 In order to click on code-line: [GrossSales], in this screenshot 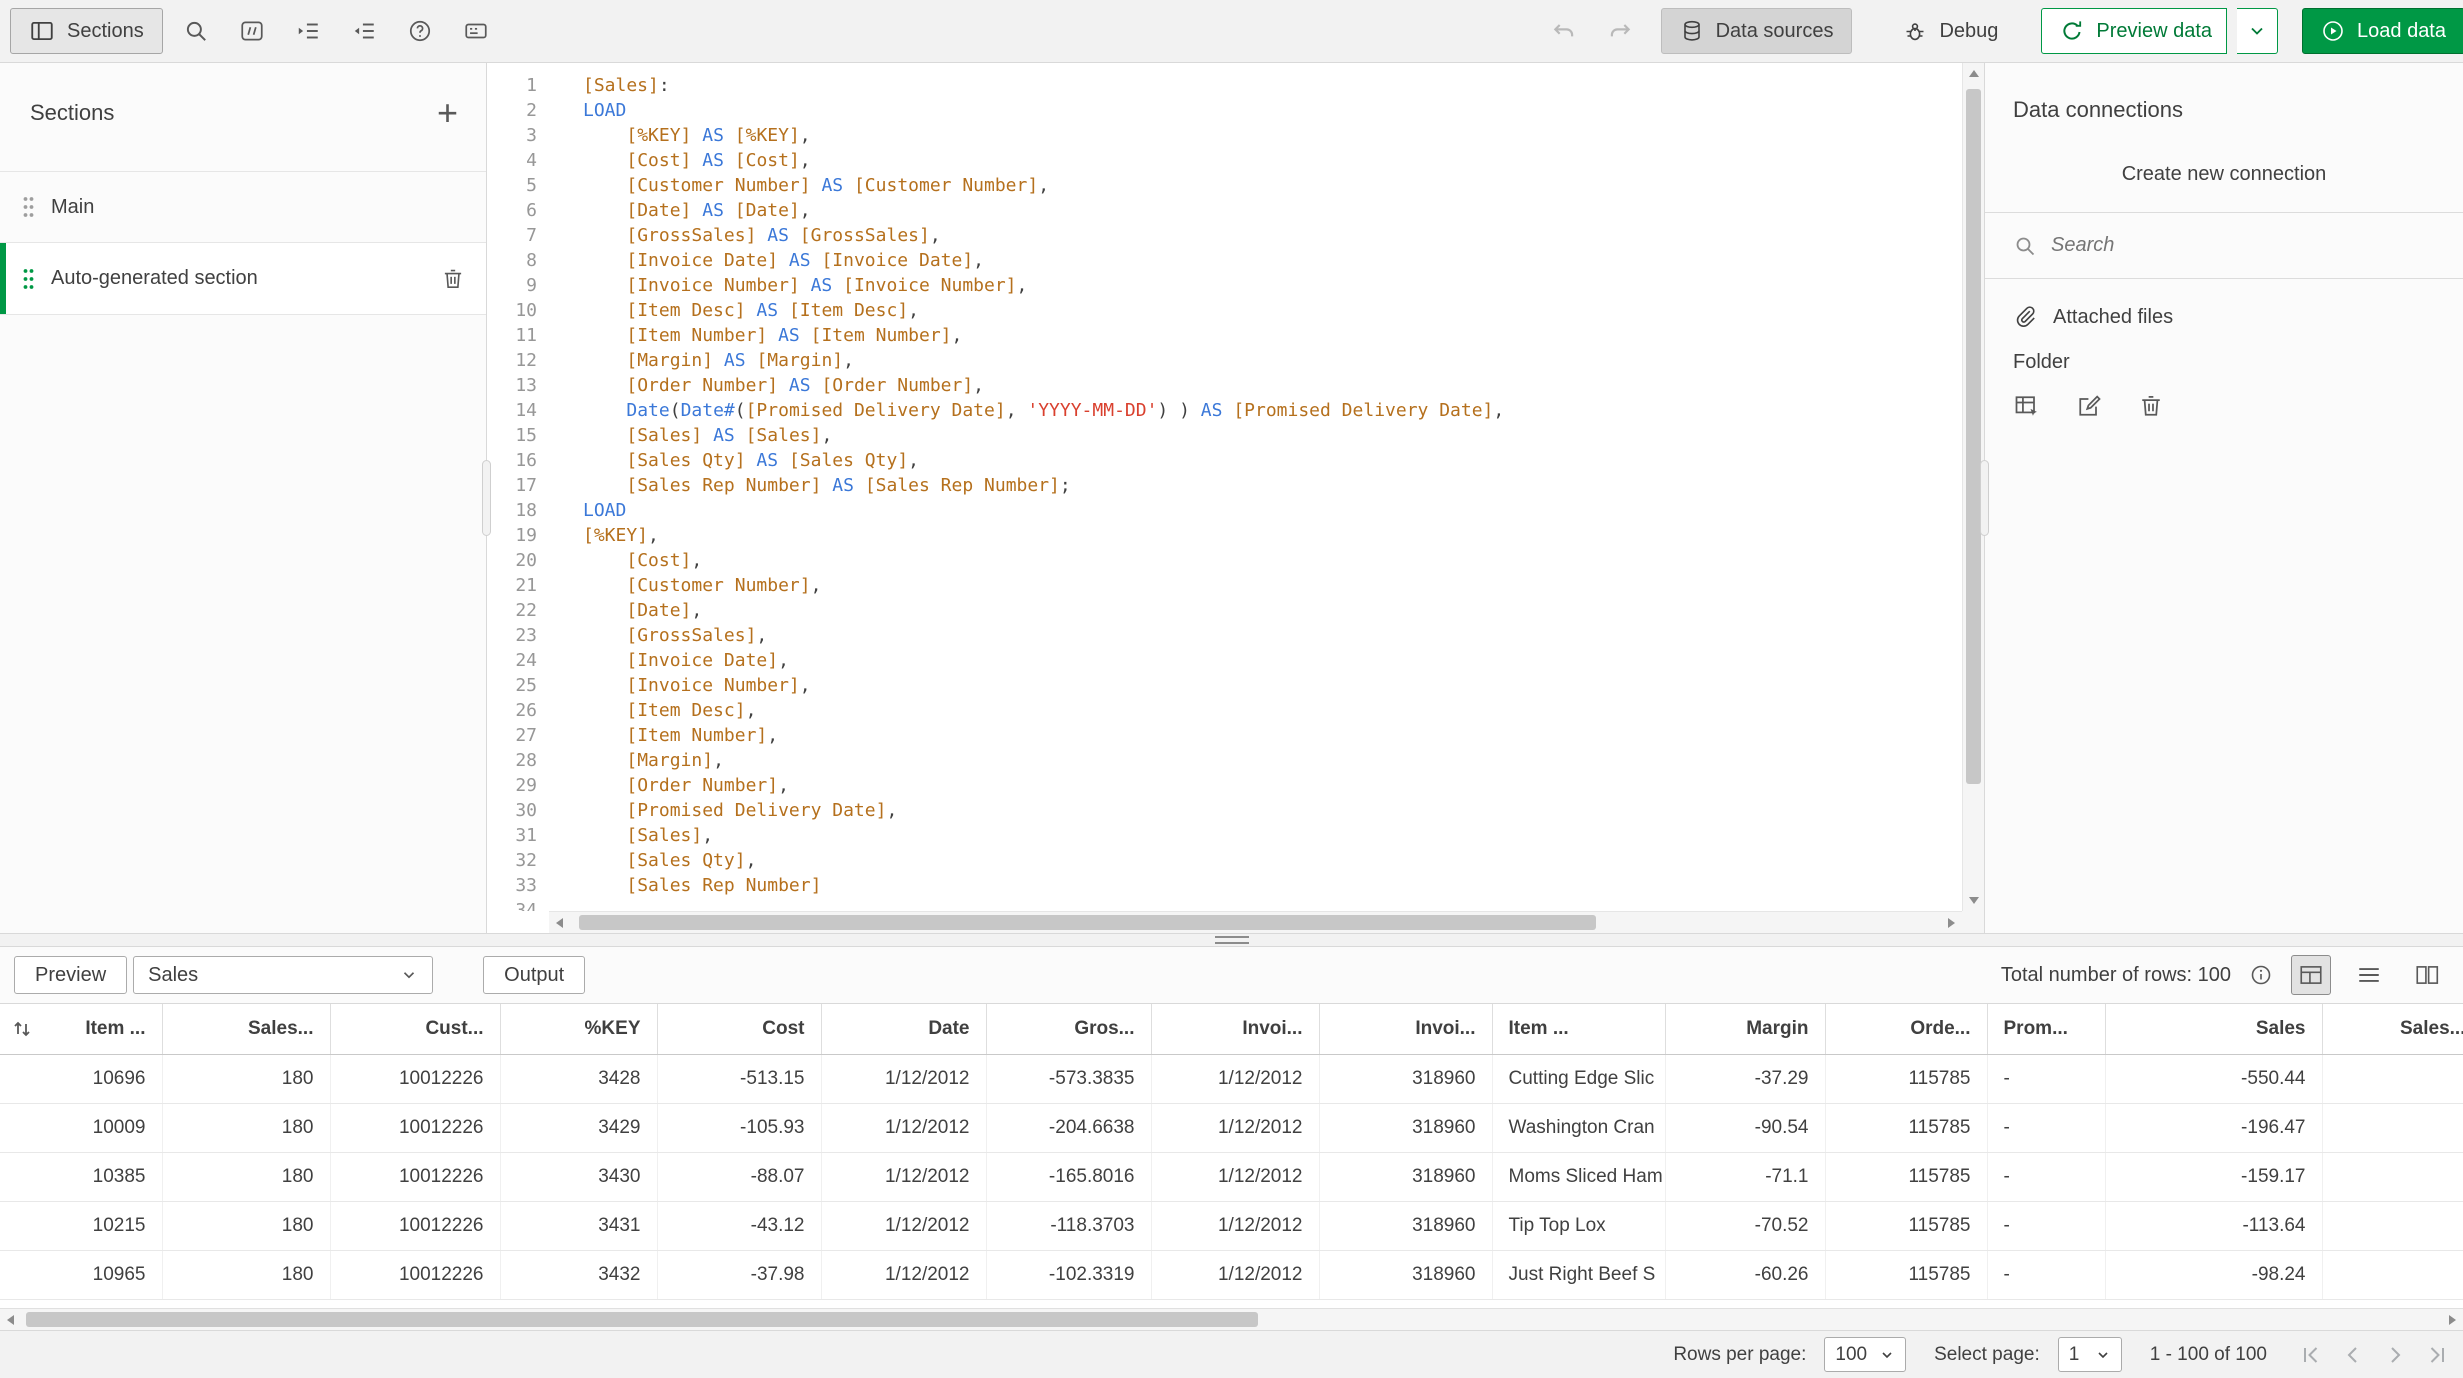, I will do `click(1272, 635)`.